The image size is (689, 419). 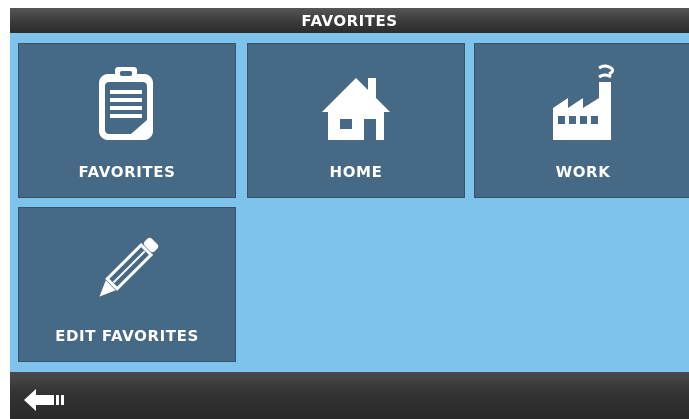 What do you see at coordinates (583, 172) in the screenshot?
I see `work-tile-label: WORK` at bounding box center [583, 172].